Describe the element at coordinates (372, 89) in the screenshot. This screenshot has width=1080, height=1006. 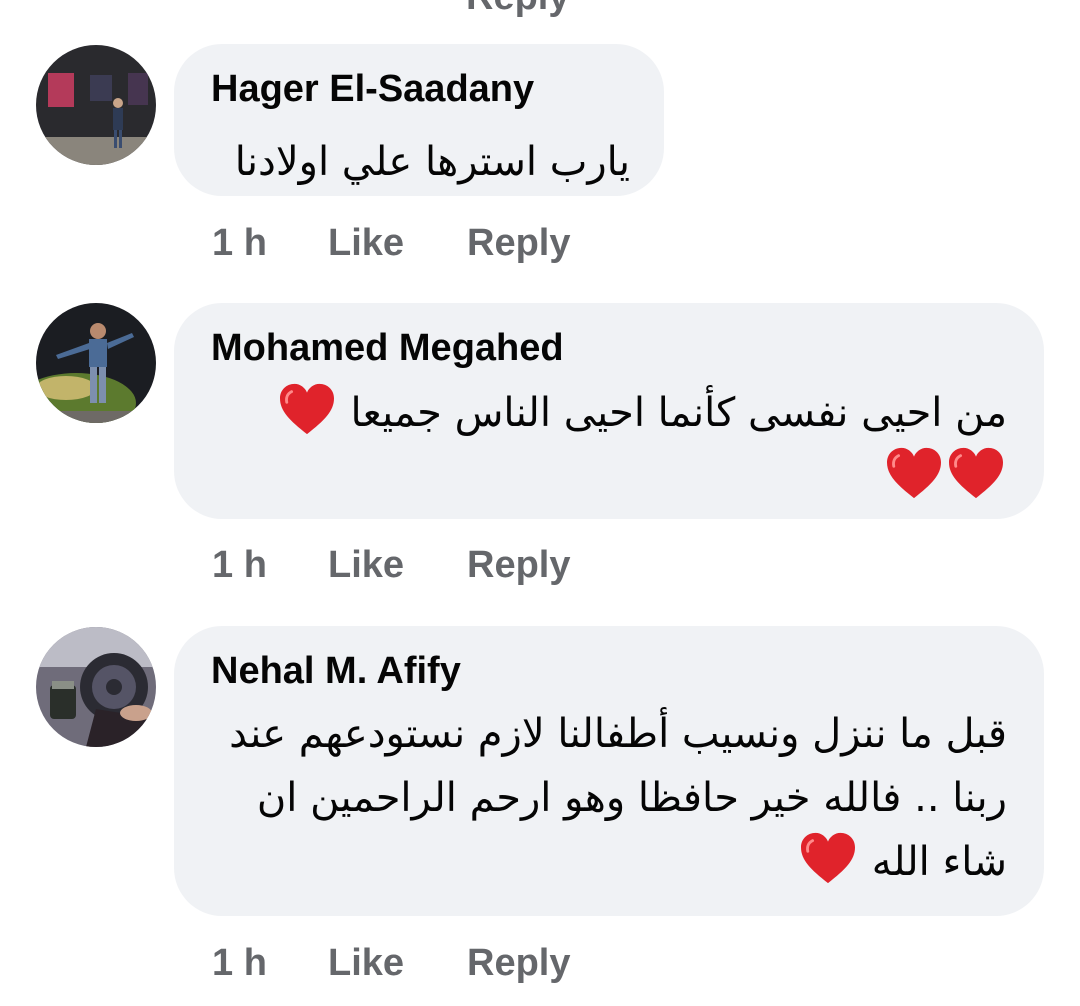
I see `comment-author: Hager El-Saadany` at that location.